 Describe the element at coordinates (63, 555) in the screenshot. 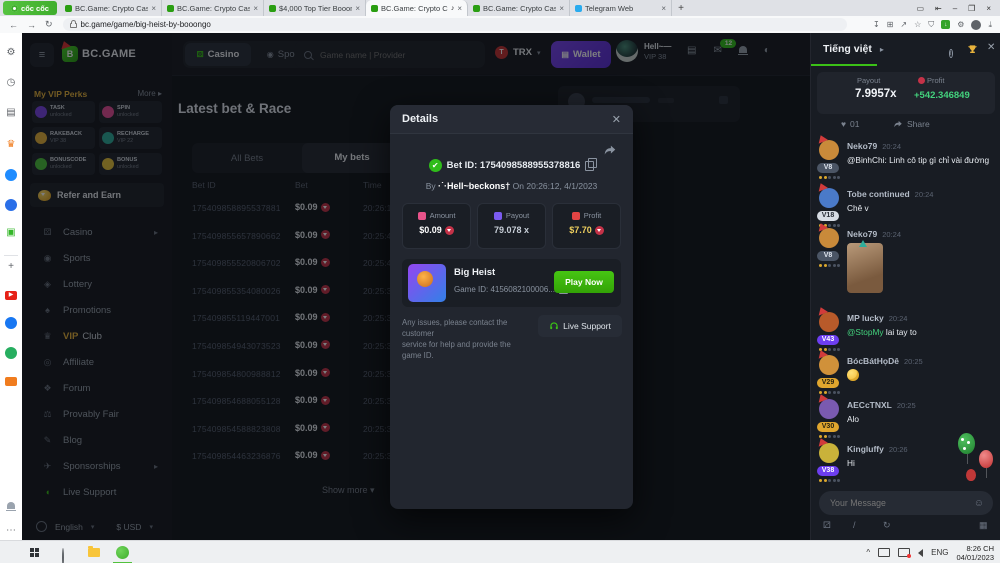

I see `taskbar-search-icon` at that location.